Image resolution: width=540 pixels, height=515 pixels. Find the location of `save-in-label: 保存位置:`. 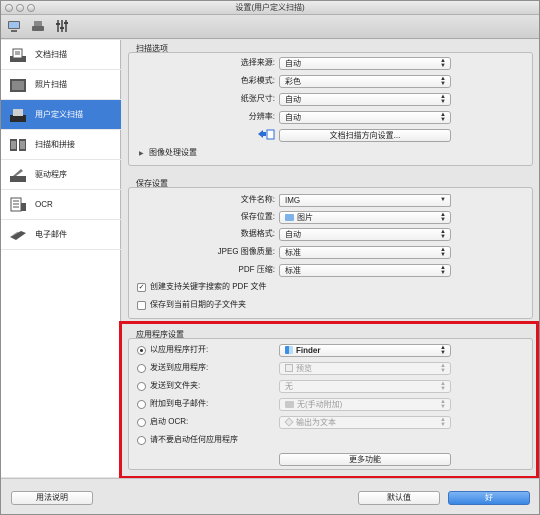

save-in-label: 保存位置: is located at coordinates (257, 216).